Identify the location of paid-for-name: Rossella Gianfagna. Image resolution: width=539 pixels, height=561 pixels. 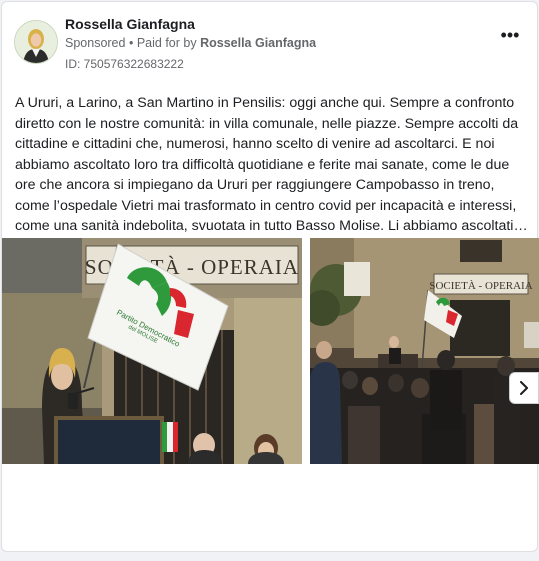
(258, 43).